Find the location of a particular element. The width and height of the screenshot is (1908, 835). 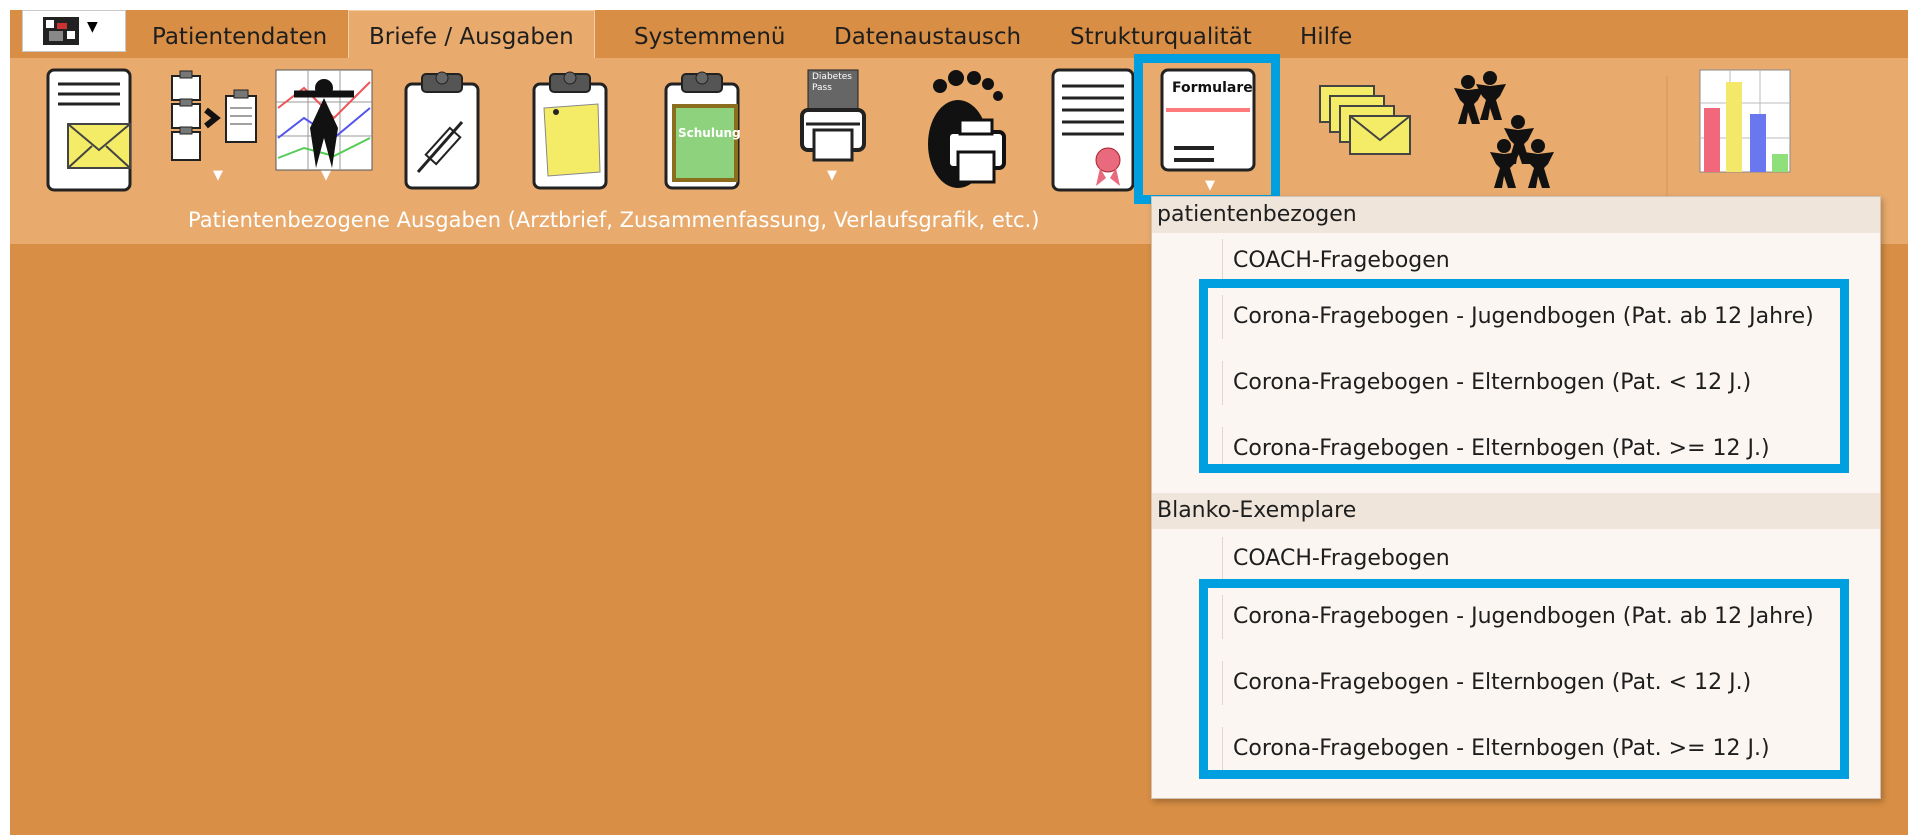

impfung-button is located at coordinates (442, 130).